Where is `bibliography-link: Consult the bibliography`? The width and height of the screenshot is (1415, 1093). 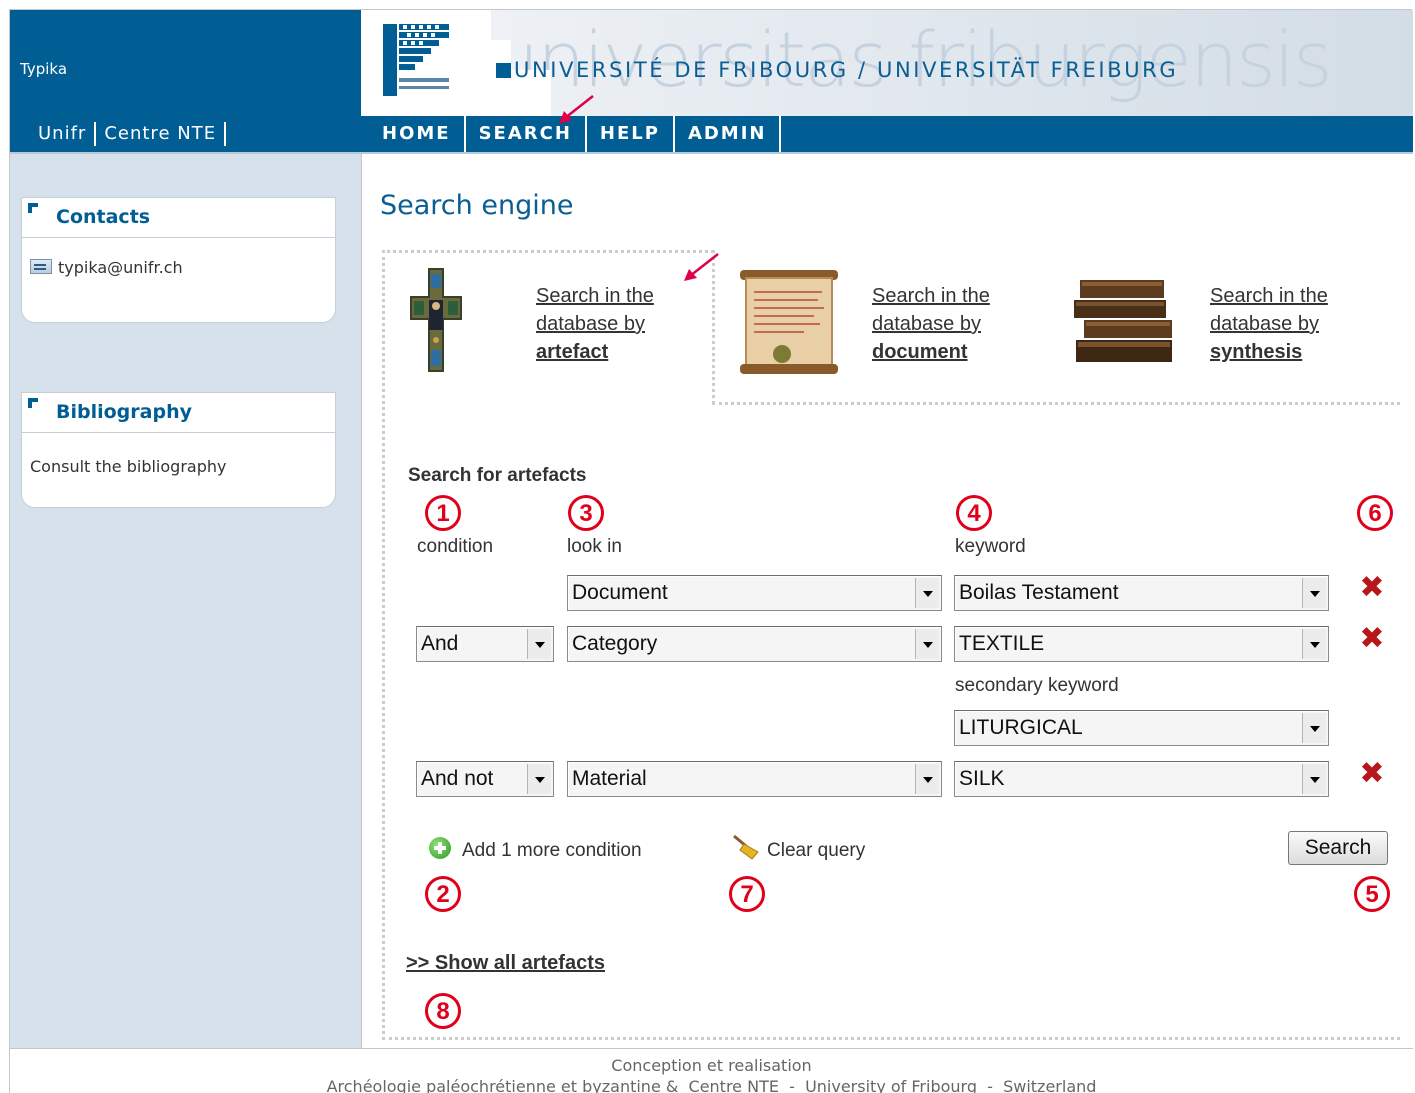
bibliography-link: Consult the bibliography is located at coordinates (128, 466).